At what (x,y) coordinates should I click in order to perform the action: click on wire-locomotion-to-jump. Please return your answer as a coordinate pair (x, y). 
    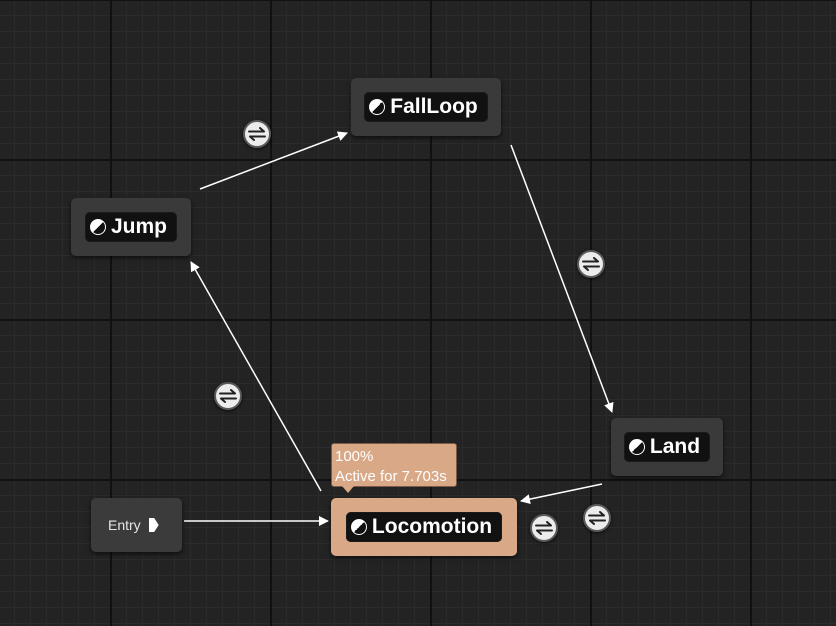
    Looking at the image, I should click on (256, 376).